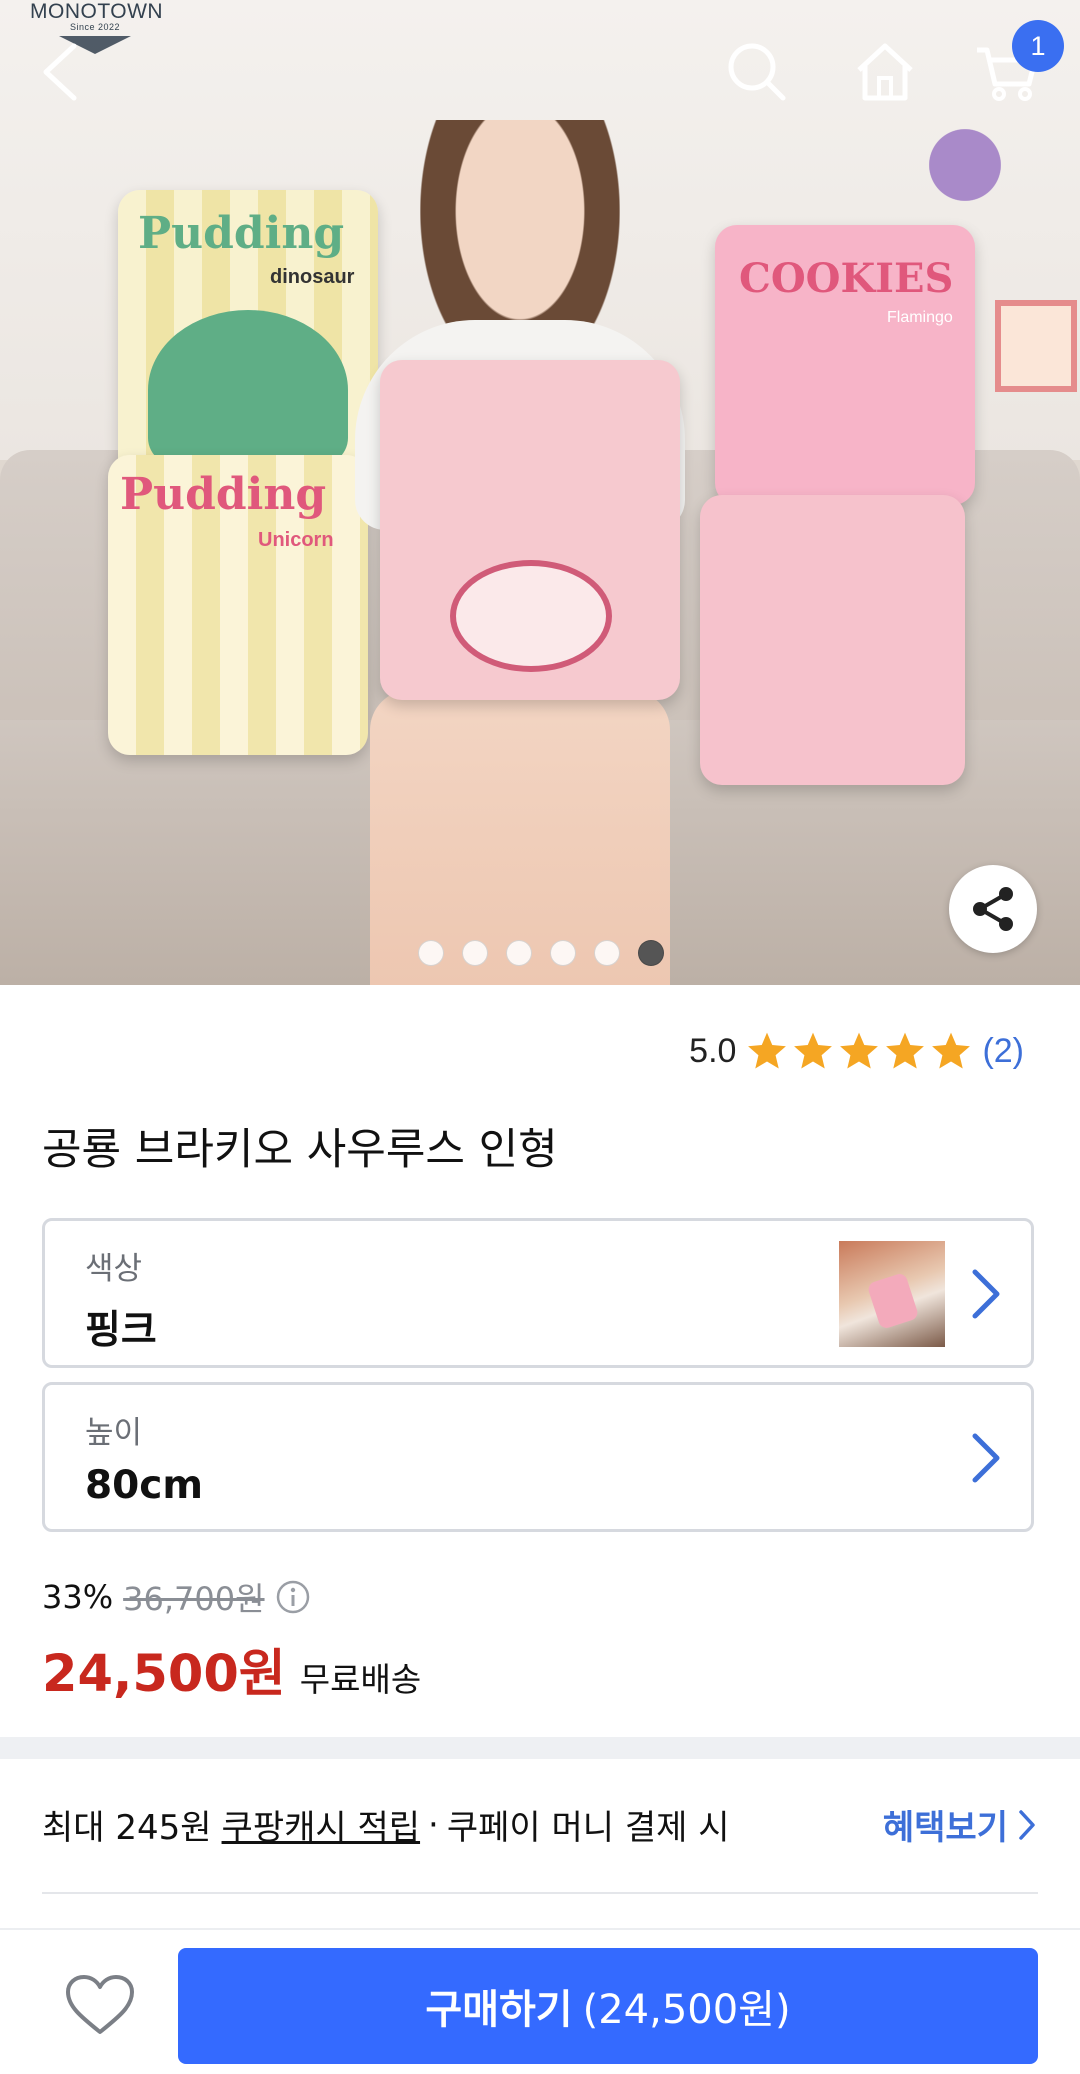  I want to click on option-value: 80cm, so click(144, 1485).